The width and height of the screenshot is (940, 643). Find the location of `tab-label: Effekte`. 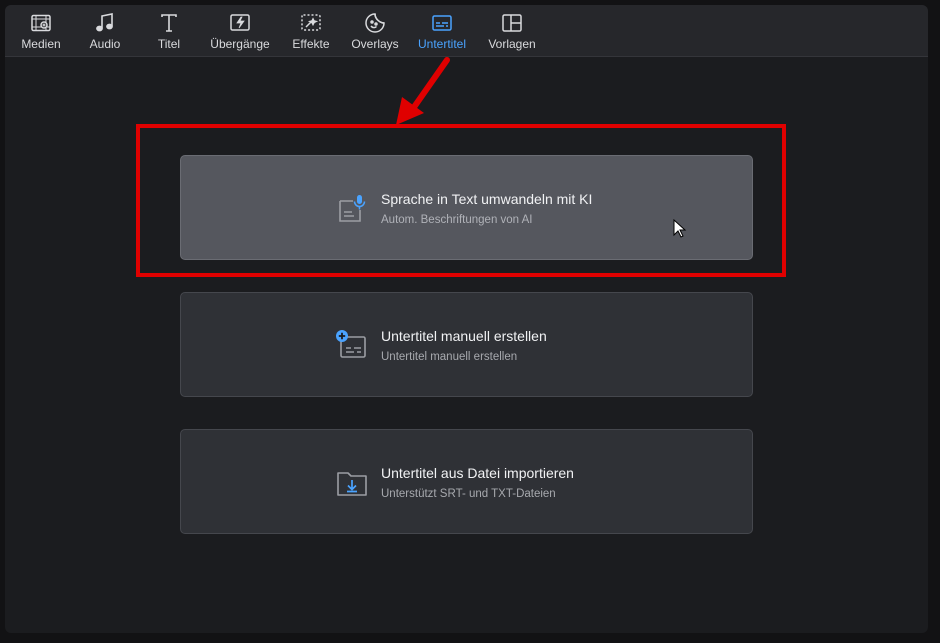

tab-label: Effekte is located at coordinates (311, 44).